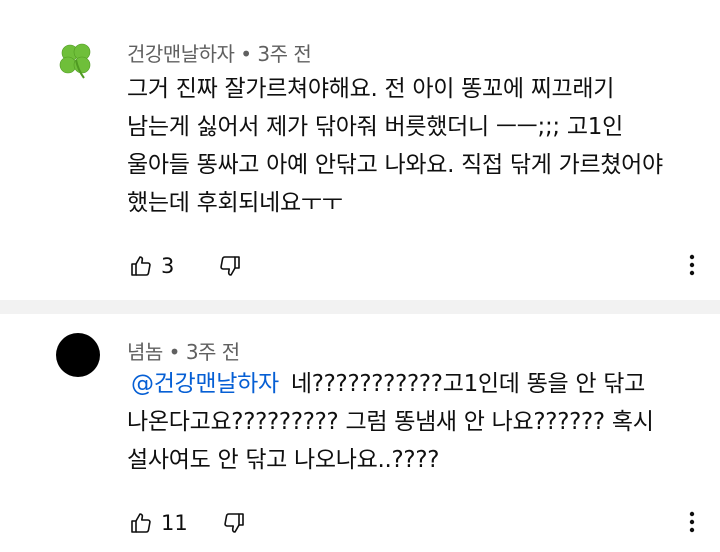 The image size is (720, 552). Describe the element at coordinates (145, 352) in the screenshot. I see `comment-author: 념놈` at that location.